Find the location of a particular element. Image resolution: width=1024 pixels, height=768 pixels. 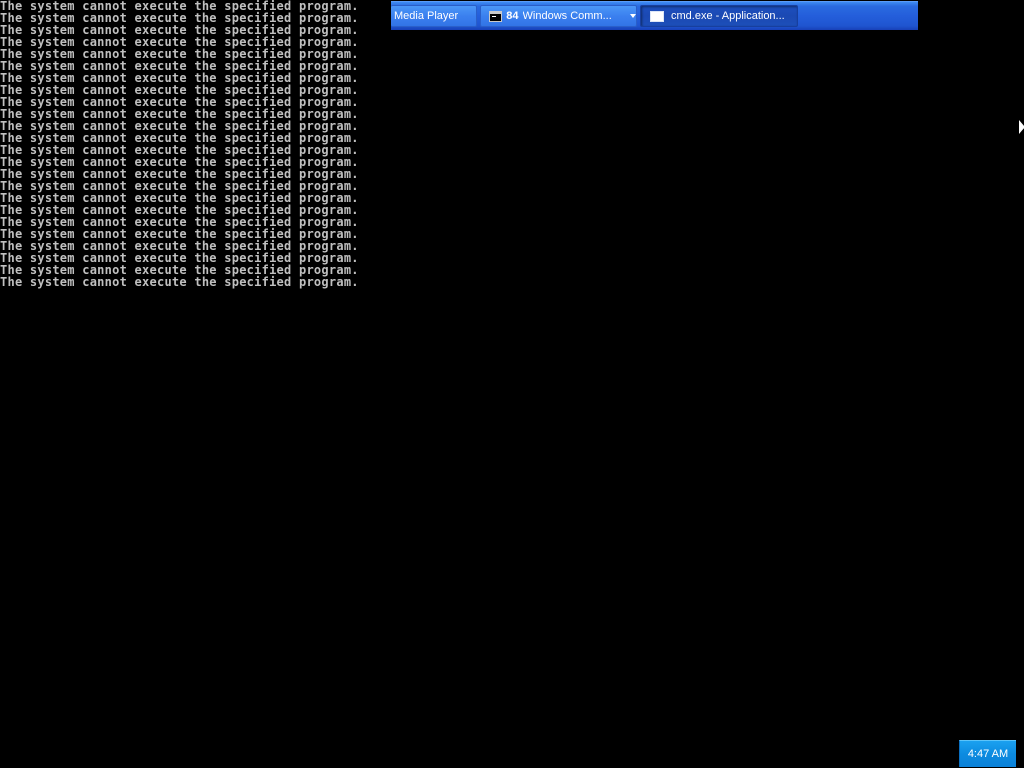

taskbar-button-media-player: Media Player is located at coordinates (434, 16).